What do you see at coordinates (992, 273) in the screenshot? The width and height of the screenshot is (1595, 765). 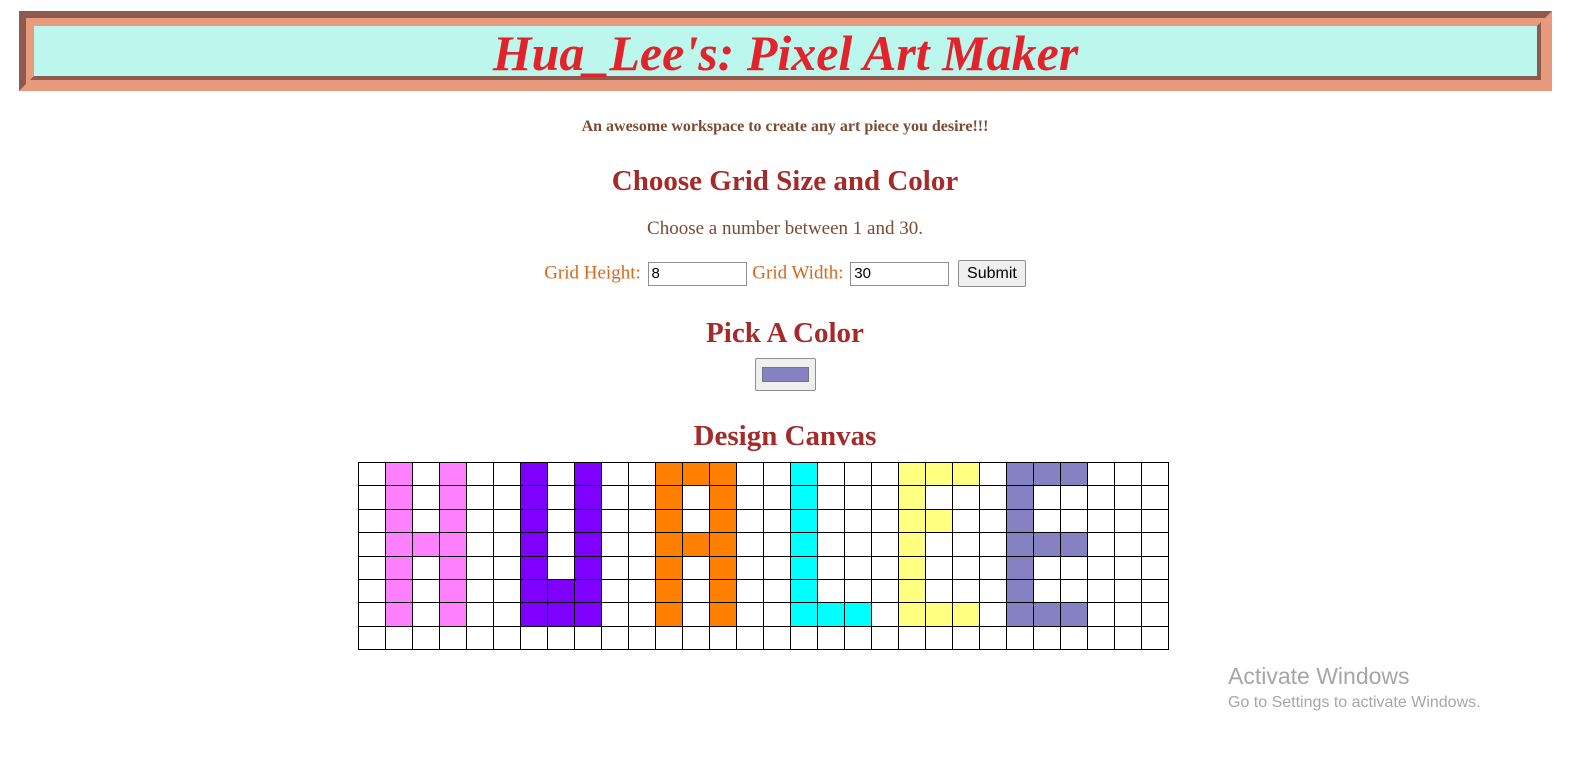 I see `submit-button: Submit` at bounding box center [992, 273].